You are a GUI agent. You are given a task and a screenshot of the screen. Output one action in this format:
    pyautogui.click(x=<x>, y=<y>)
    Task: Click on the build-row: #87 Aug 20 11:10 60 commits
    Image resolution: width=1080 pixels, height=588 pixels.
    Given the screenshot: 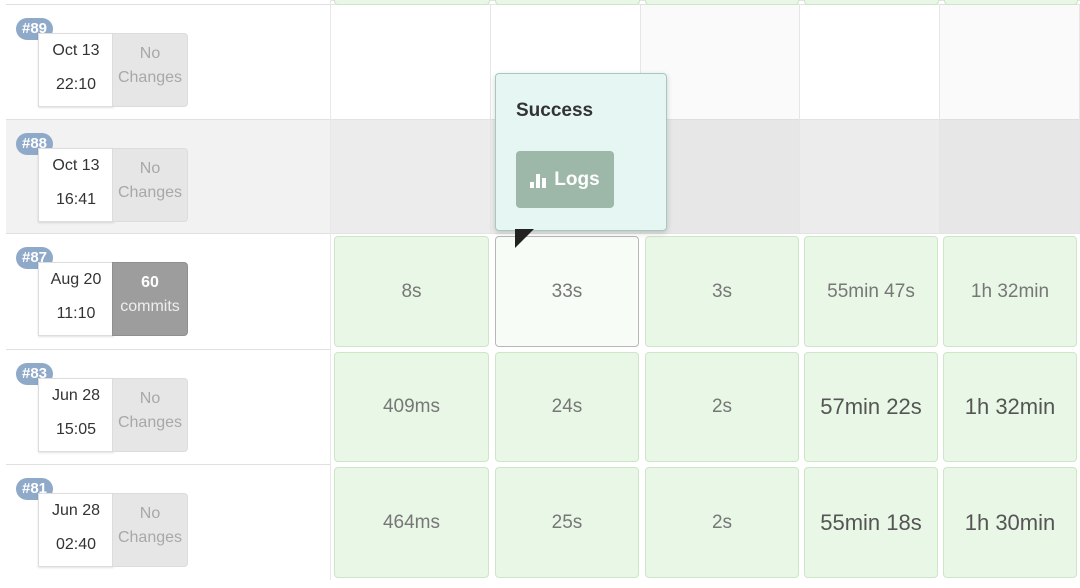 What is the action you would take?
    pyautogui.click(x=168, y=291)
    